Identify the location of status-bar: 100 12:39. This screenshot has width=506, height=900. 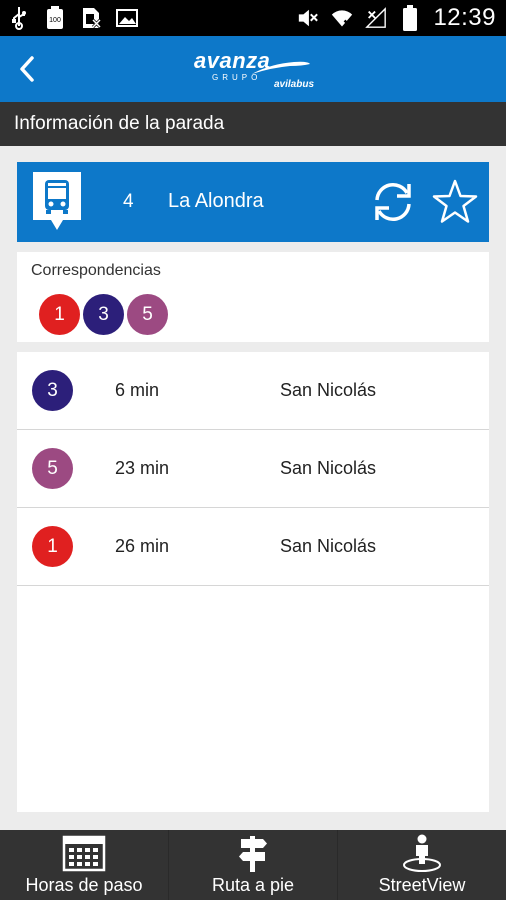
(253, 18).